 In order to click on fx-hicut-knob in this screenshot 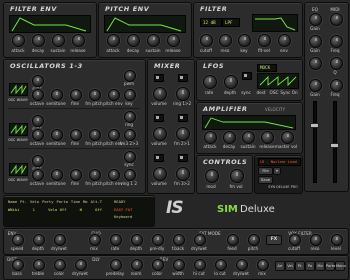, I will do `click(200, 265)`.